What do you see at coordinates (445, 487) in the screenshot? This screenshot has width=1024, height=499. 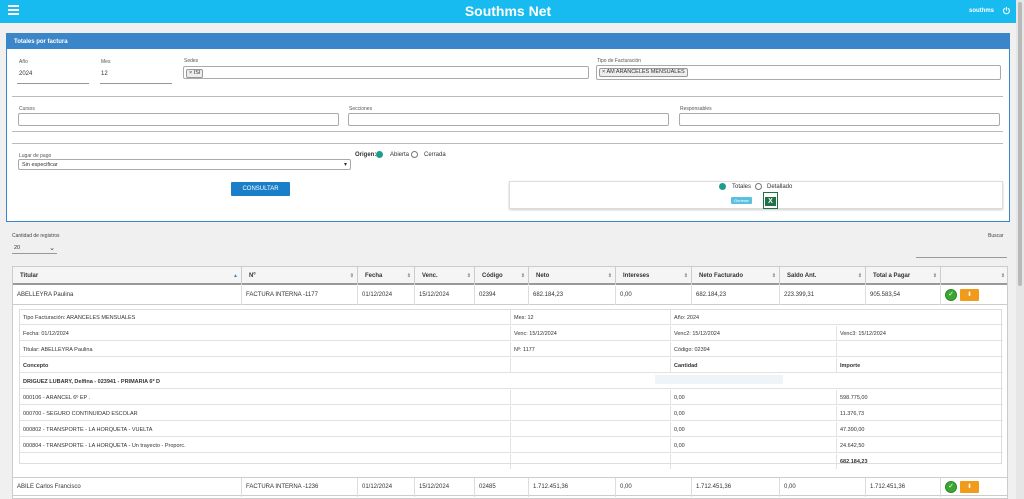 I see `cell-venc: 15/12/2024` at bounding box center [445, 487].